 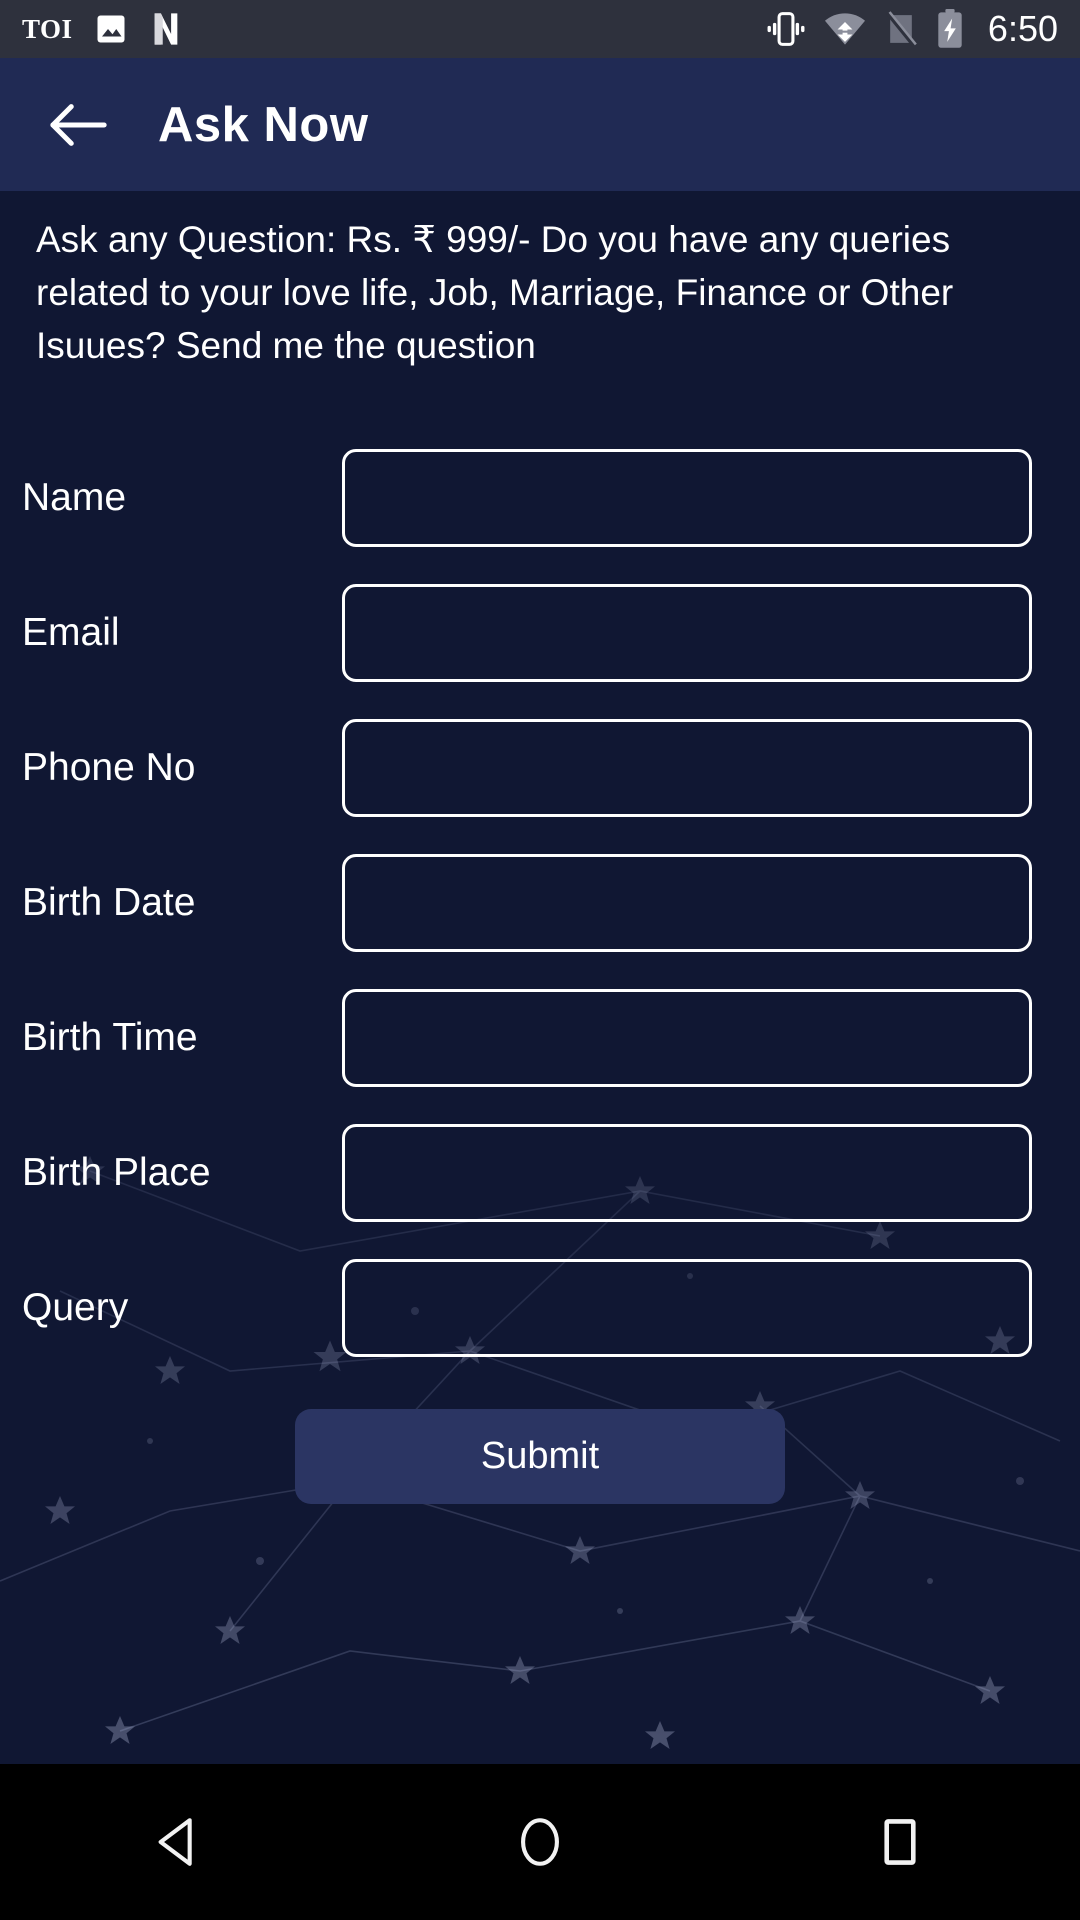 I want to click on back-arrow-icon, so click(x=79, y=125).